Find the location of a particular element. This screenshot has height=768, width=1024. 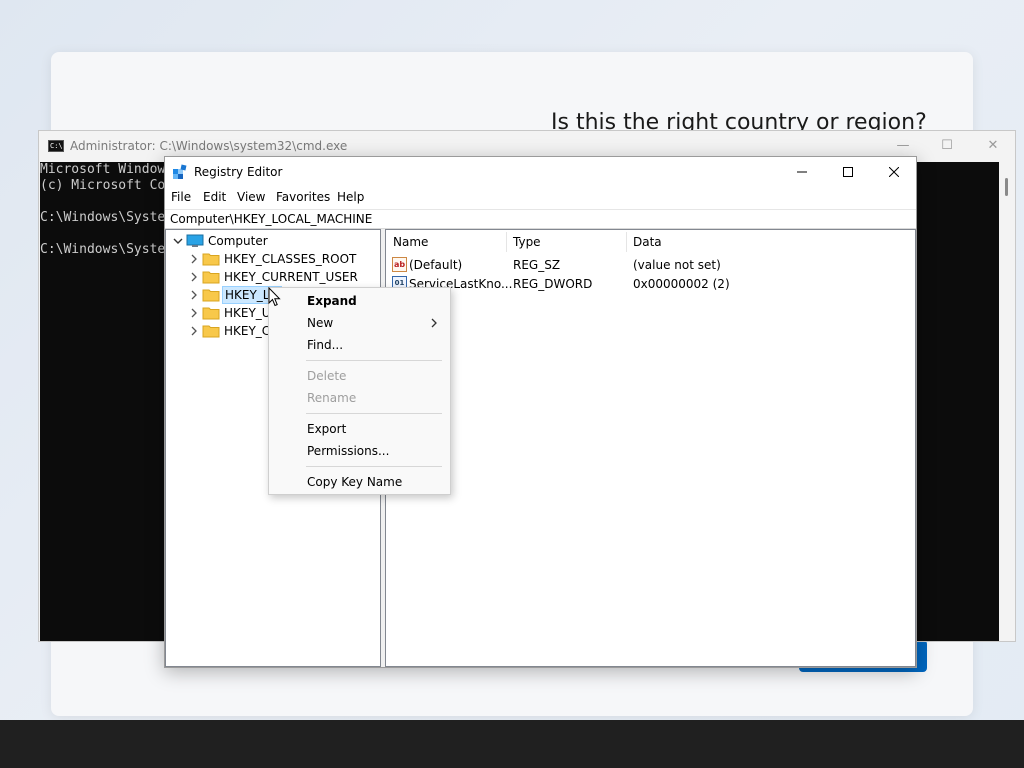

regedit-window-title: Registry Editor is located at coordinates (238, 172).